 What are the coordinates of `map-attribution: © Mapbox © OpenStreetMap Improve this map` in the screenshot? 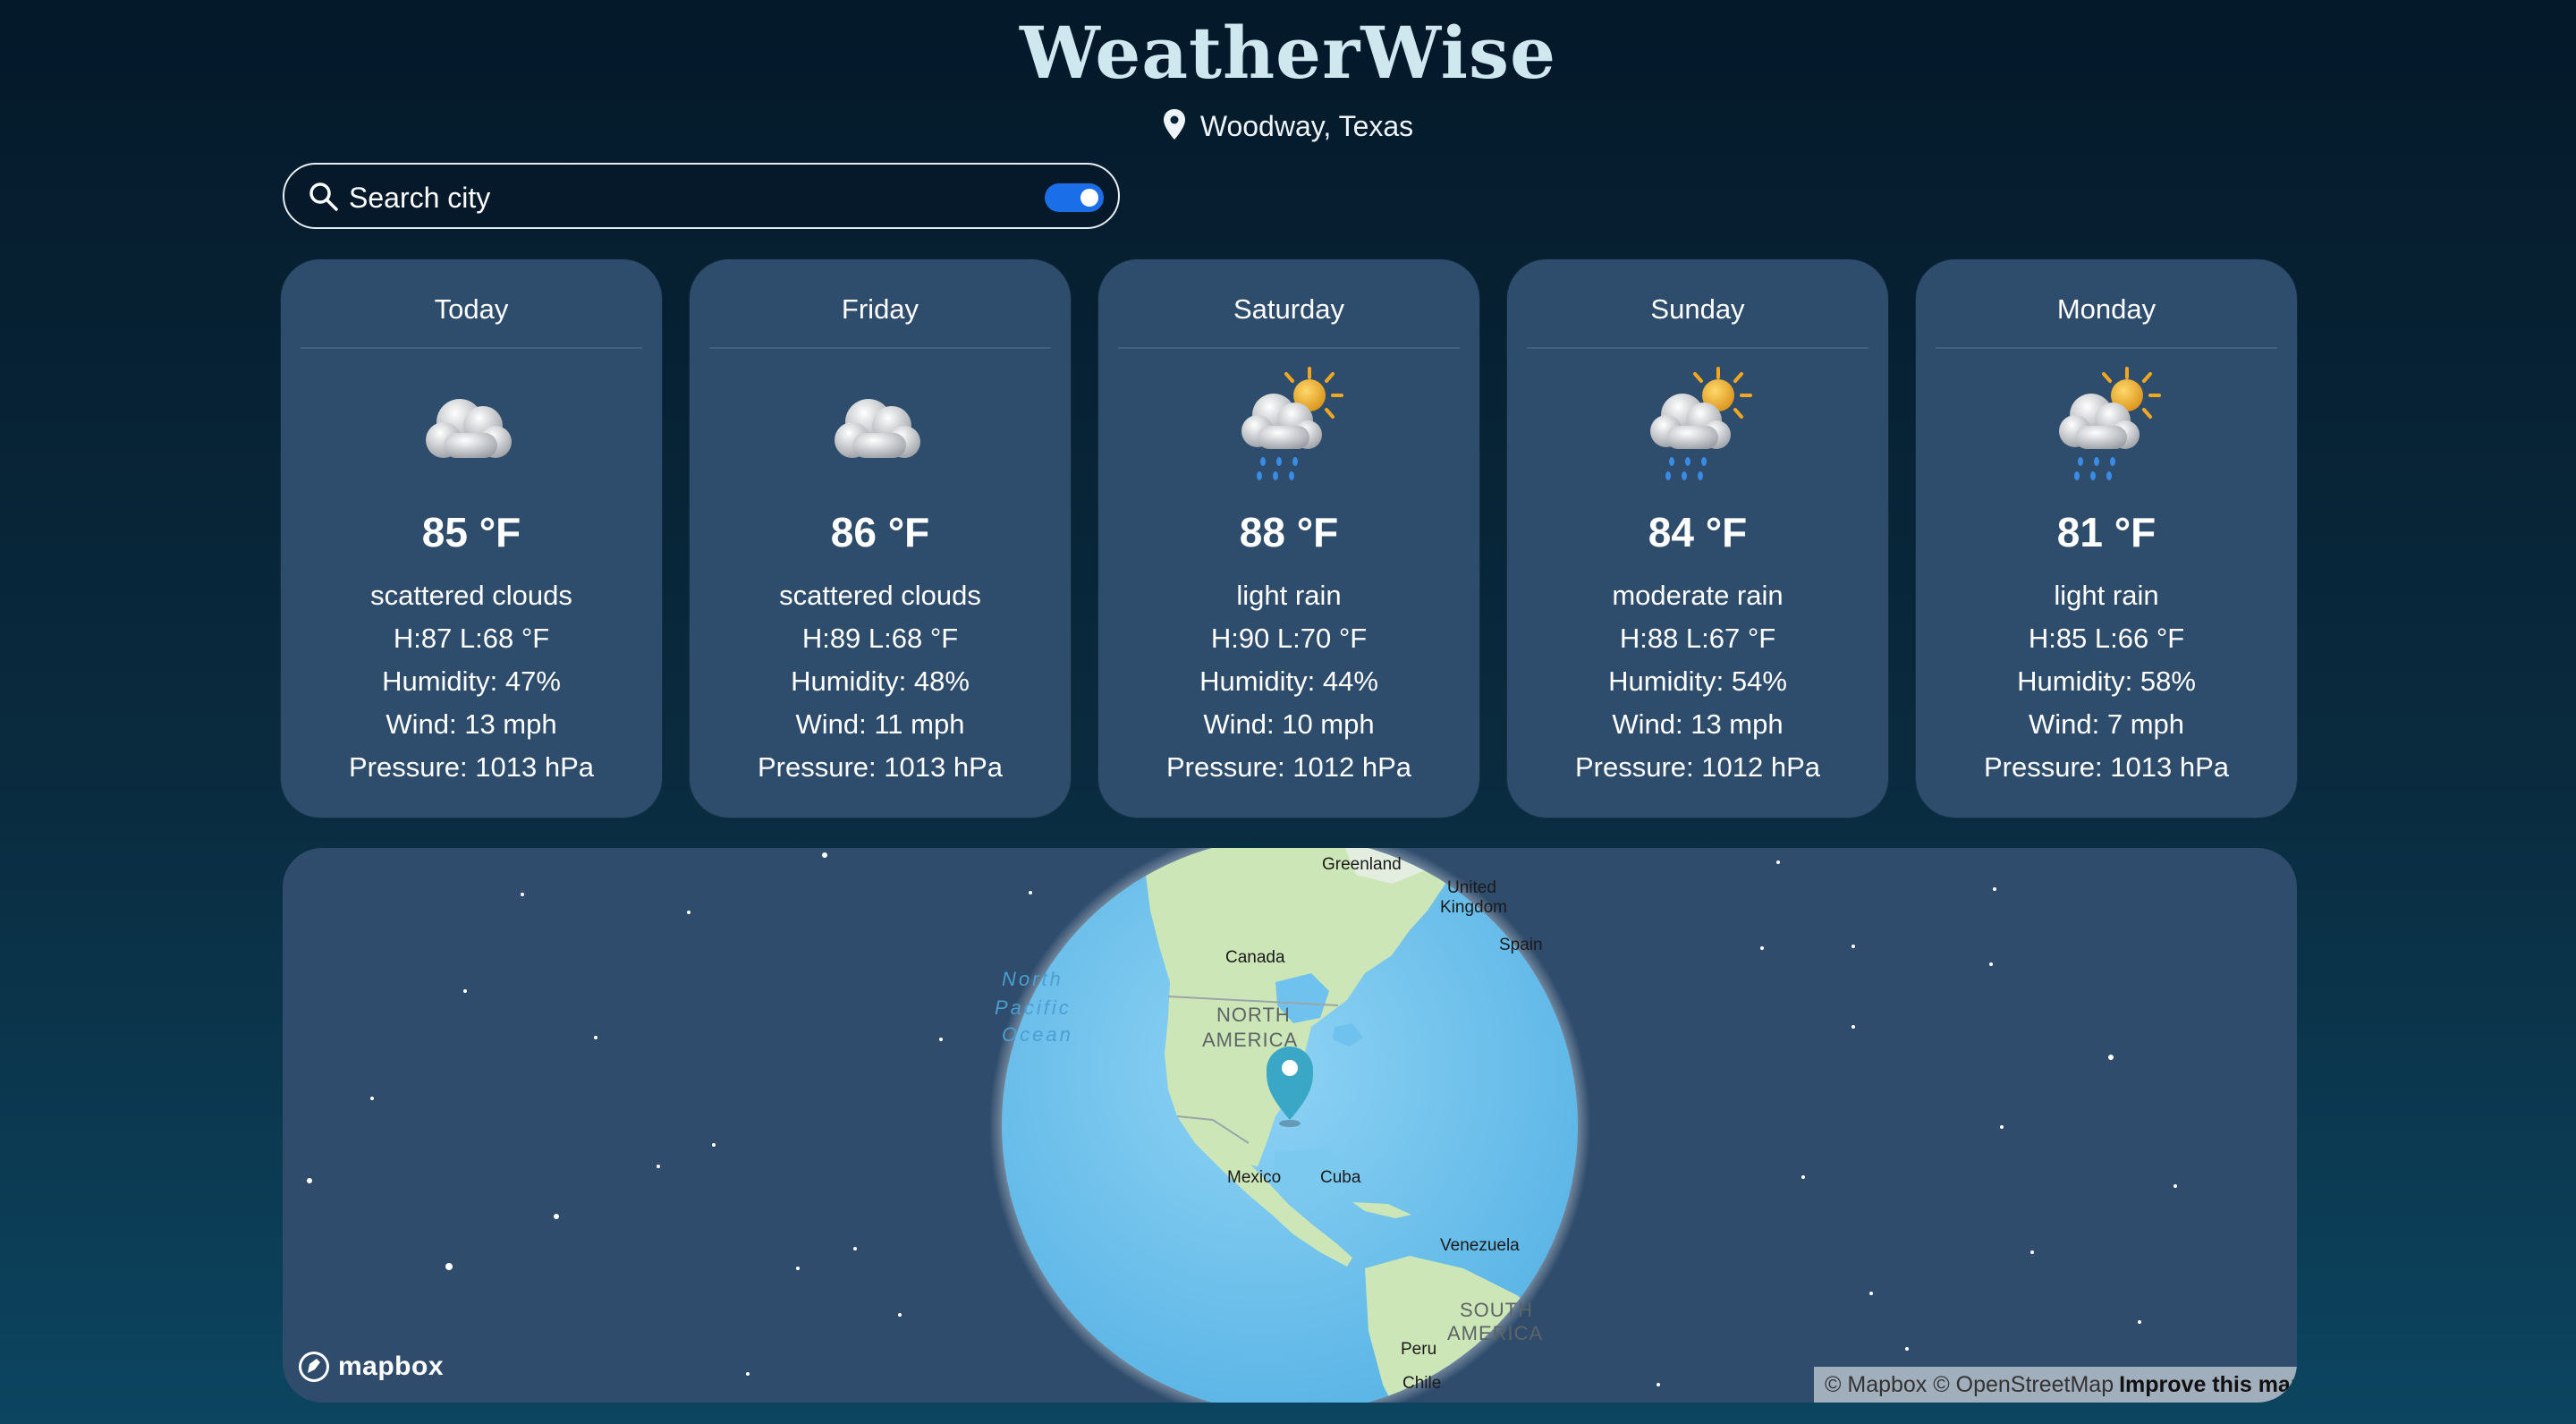 It's located at (2055, 1385).